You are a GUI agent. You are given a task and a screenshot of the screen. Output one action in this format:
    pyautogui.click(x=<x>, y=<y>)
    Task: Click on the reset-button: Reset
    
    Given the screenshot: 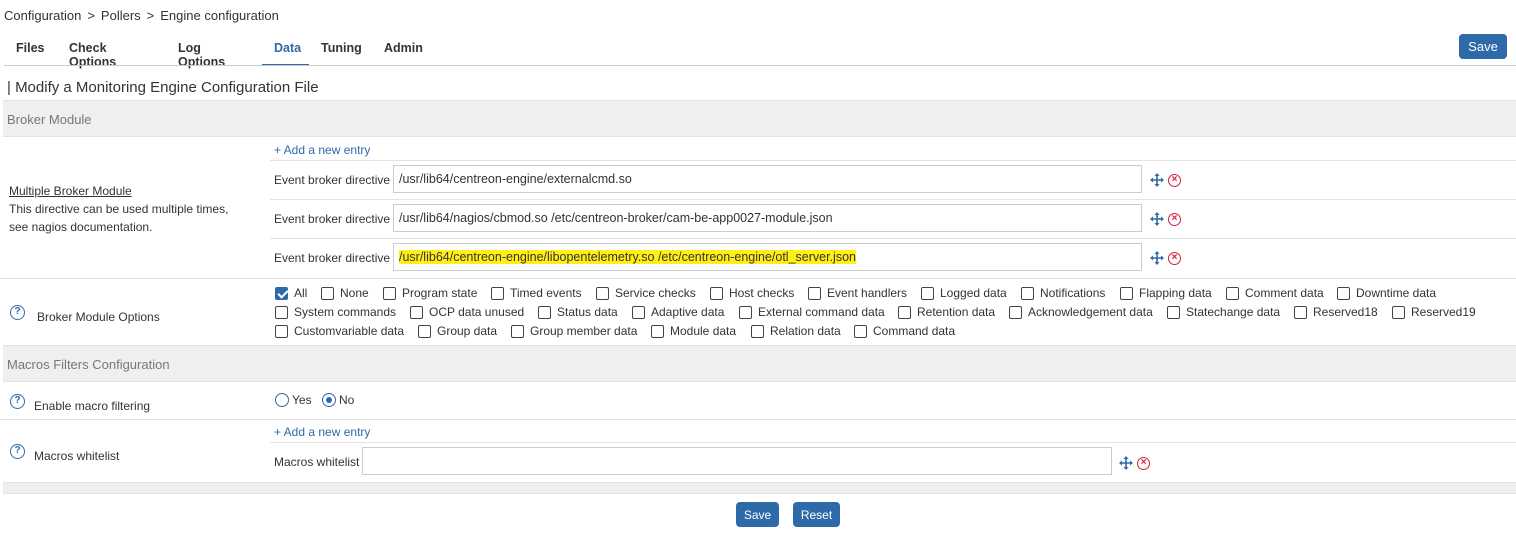 What is the action you would take?
    pyautogui.click(x=816, y=514)
    